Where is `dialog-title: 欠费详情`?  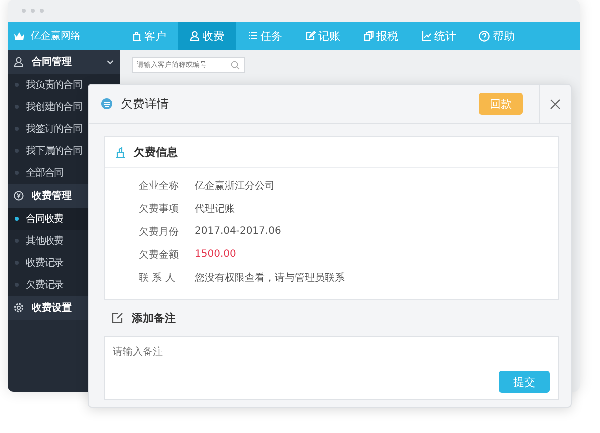 dialog-title: 欠费详情 is located at coordinates (145, 104).